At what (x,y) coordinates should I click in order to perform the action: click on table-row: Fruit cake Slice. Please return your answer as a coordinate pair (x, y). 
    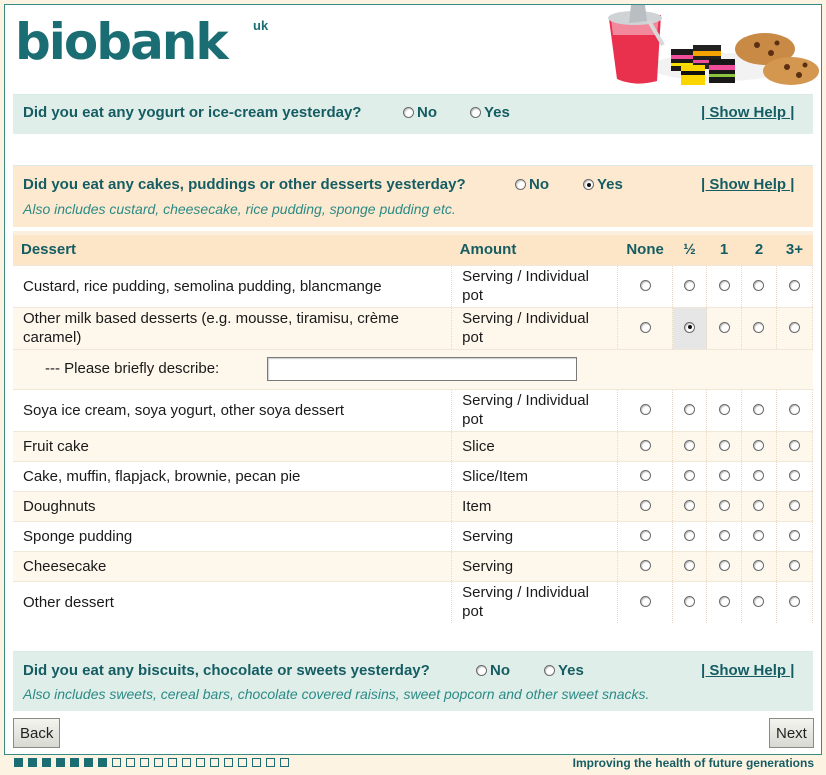
    Looking at the image, I should click on (413, 445).